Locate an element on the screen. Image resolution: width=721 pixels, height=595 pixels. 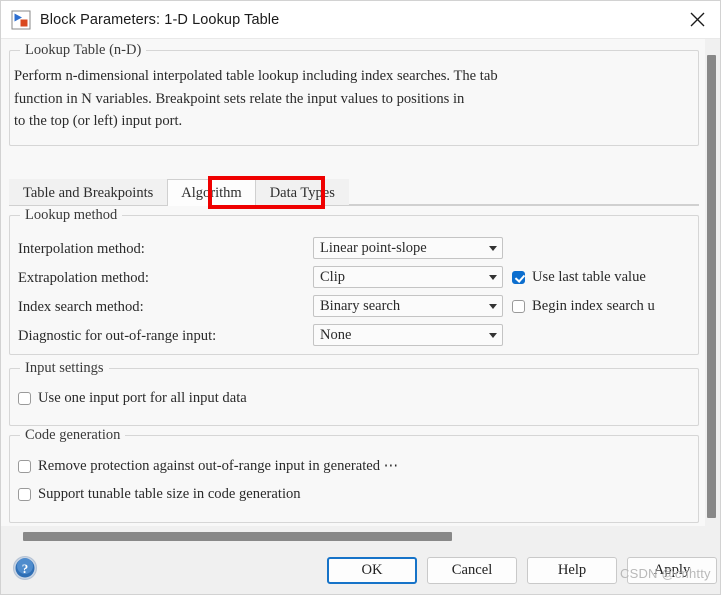
diagnostic-out-of-range-row: Diagnostic for out-of-range input: is located at coordinates (117, 336).